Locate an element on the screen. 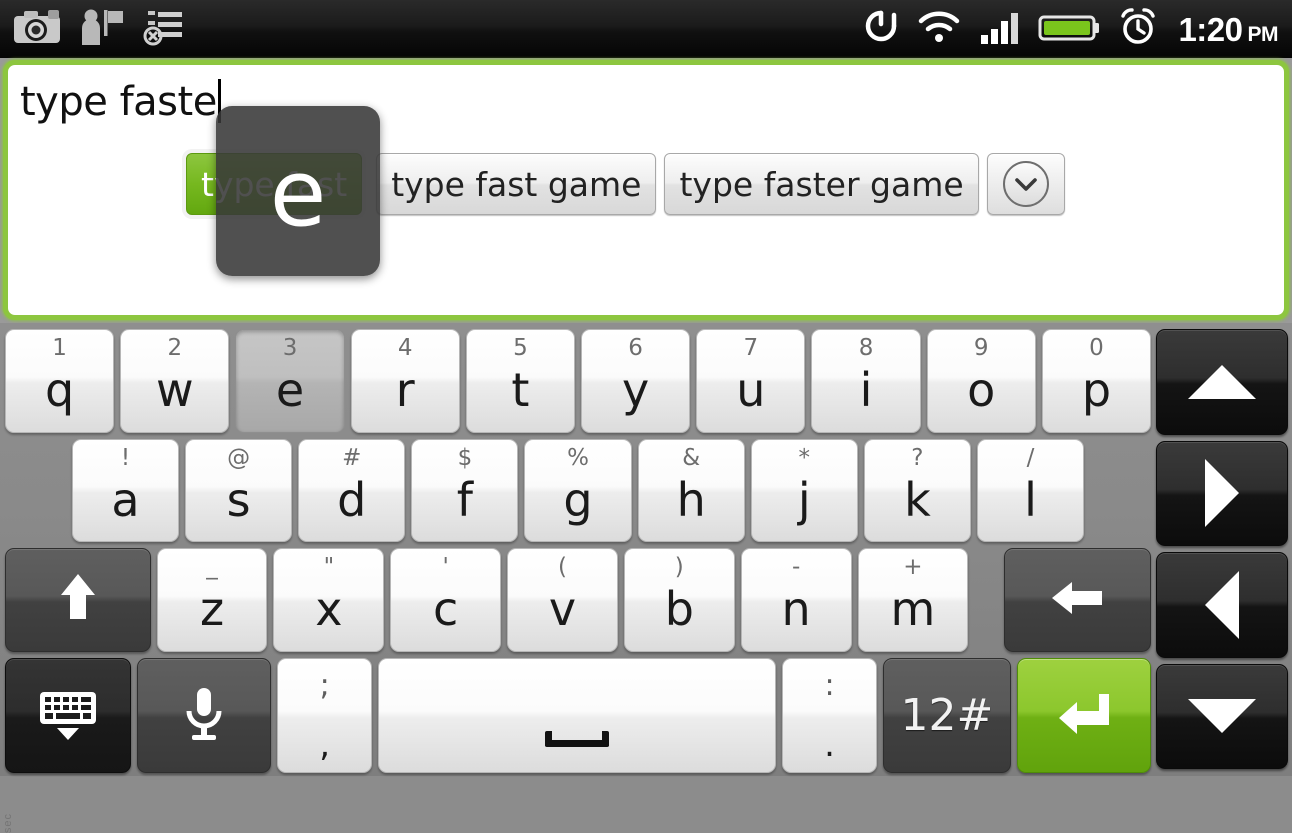  keyboard-row-2: ! a @ s # d $ f % g & h * j ? k / l is located at coordinates (578, 490).